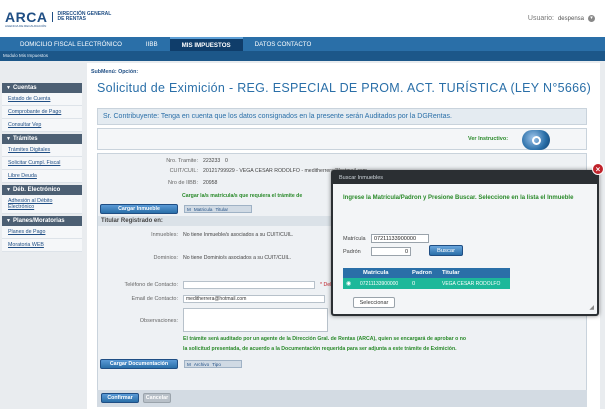 Image resolution: width=605 pixels, height=409 pixels. What do you see at coordinates (212, 161) in the screenshot?
I see `nro-tramite-value: 223233` at bounding box center [212, 161].